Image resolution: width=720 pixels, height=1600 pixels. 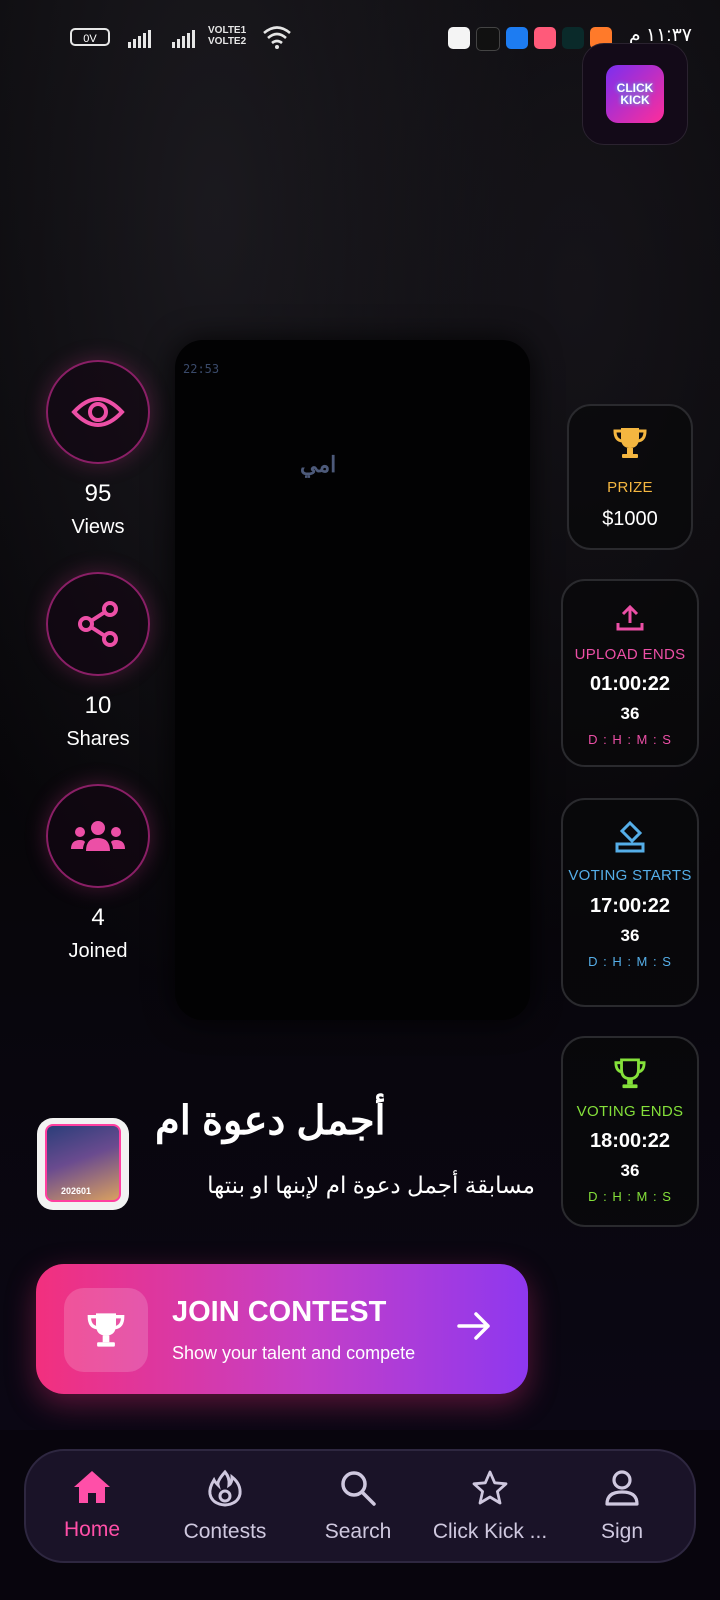 I want to click on nav-home-label: Home, so click(x=92, y=1529).